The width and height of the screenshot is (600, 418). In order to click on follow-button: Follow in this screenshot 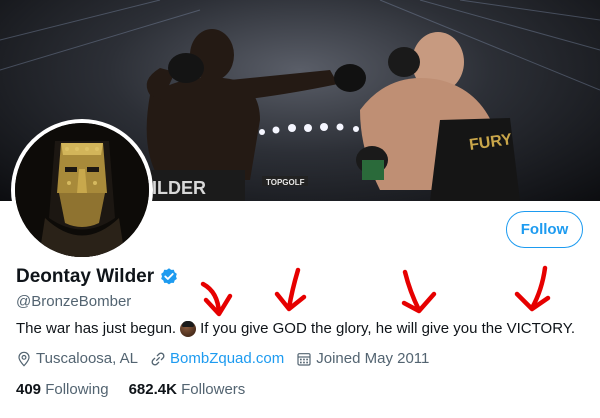, I will do `click(544, 229)`.